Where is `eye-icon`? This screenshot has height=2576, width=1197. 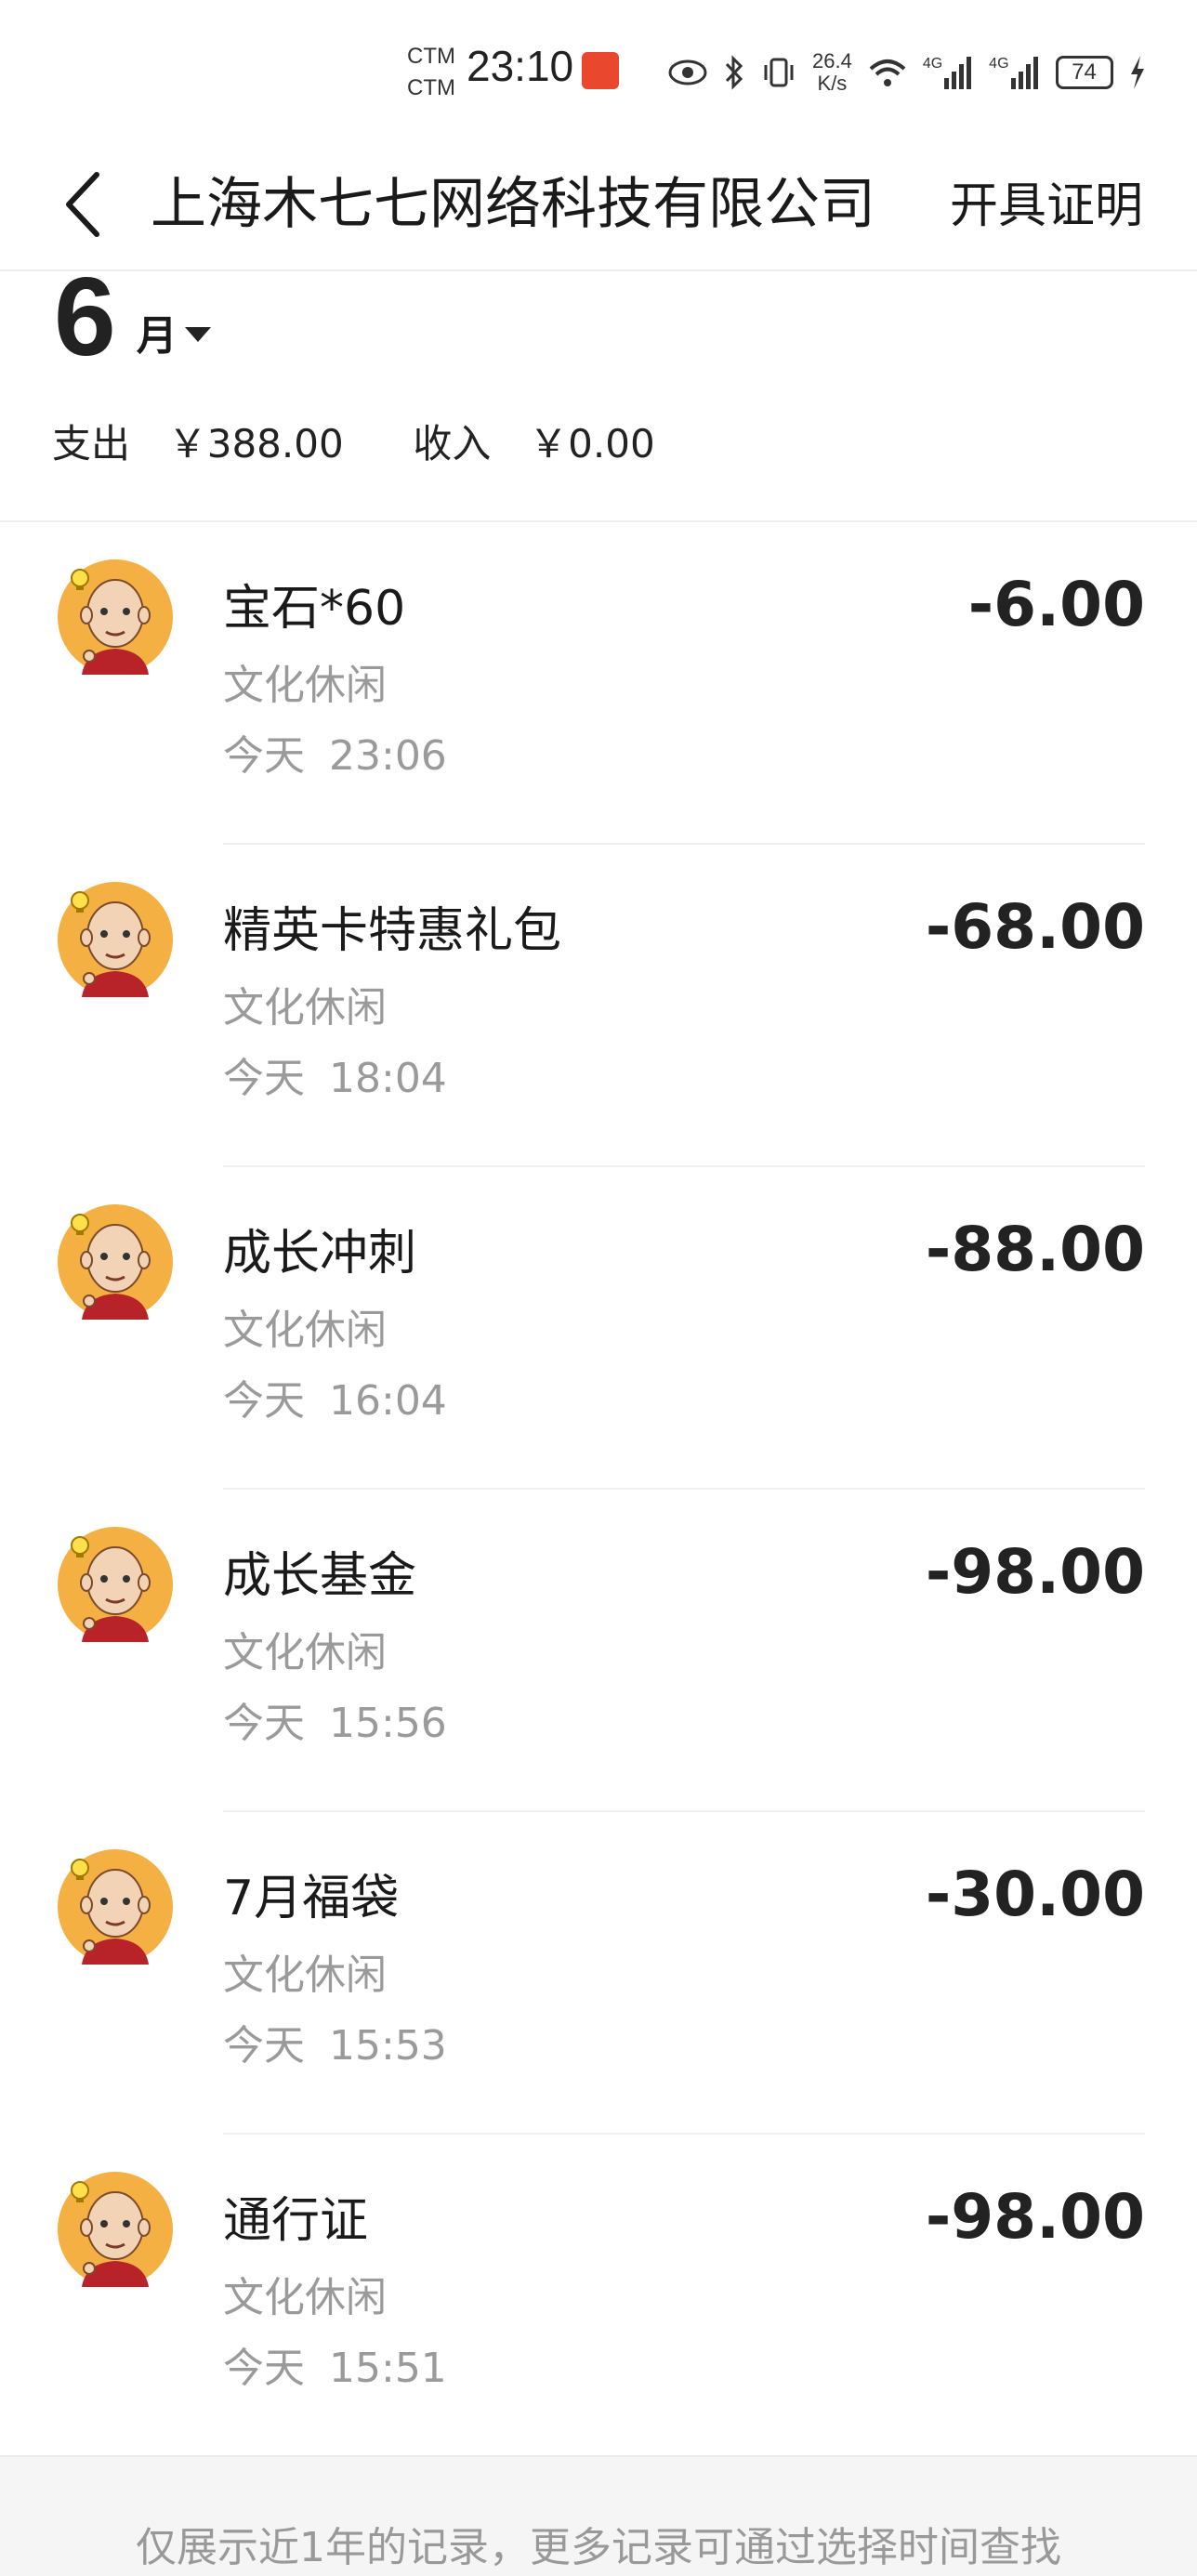 eye-icon is located at coordinates (687, 72).